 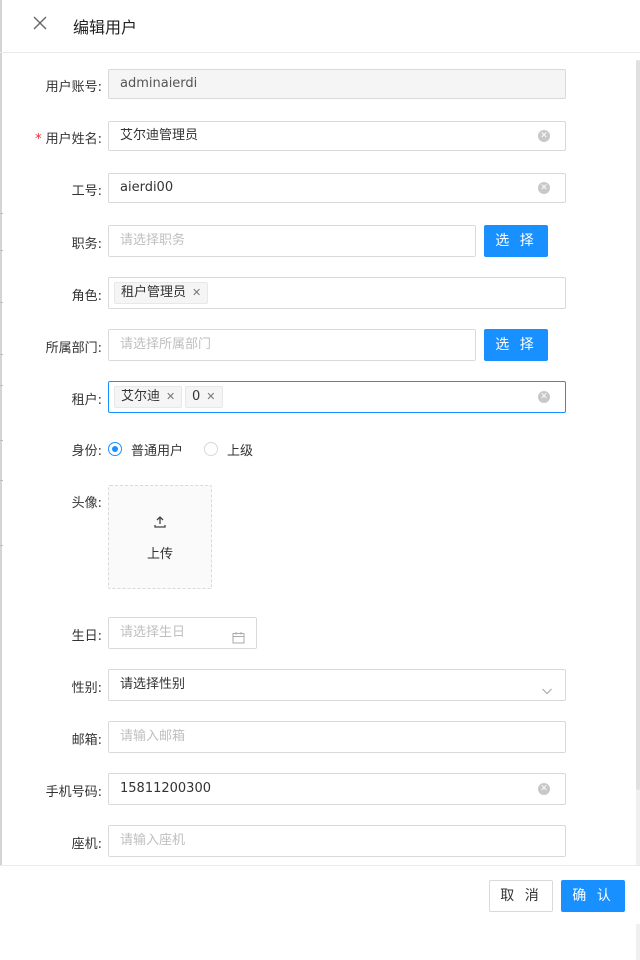 What do you see at coordinates (86, 844) in the screenshot?
I see `landline-label: 座机:` at bounding box center [86, 844].